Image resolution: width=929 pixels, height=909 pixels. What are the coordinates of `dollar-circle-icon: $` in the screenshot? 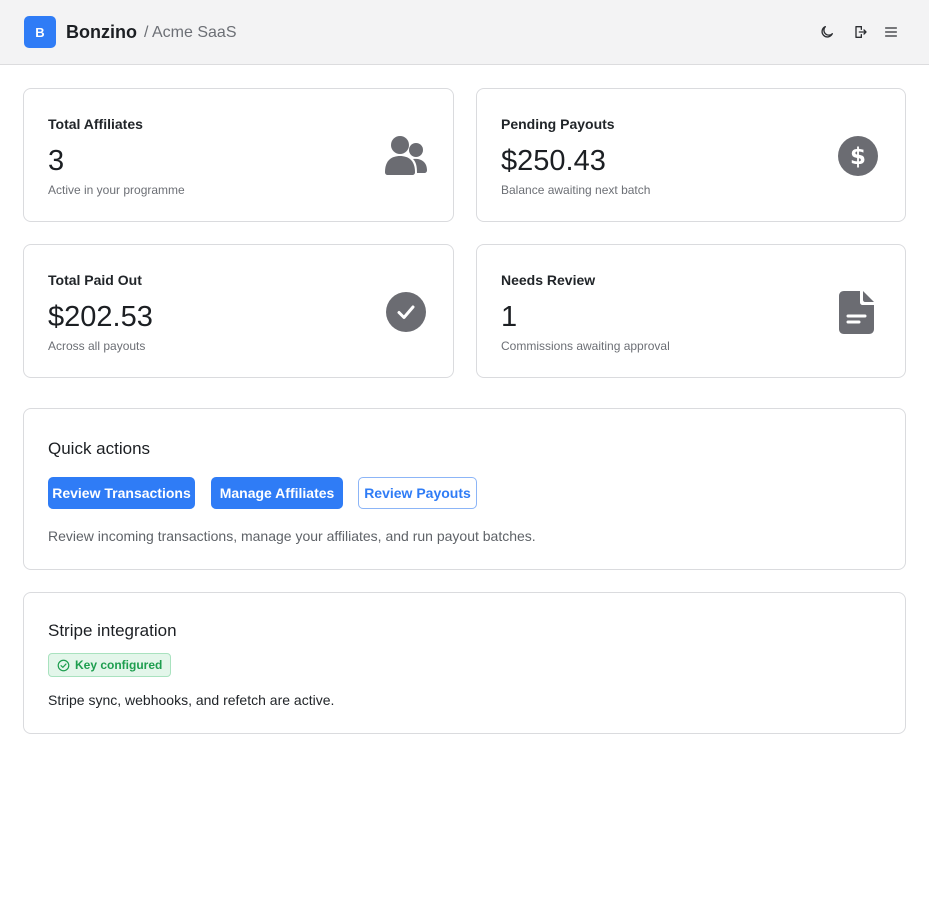 It's located at (858, 156).